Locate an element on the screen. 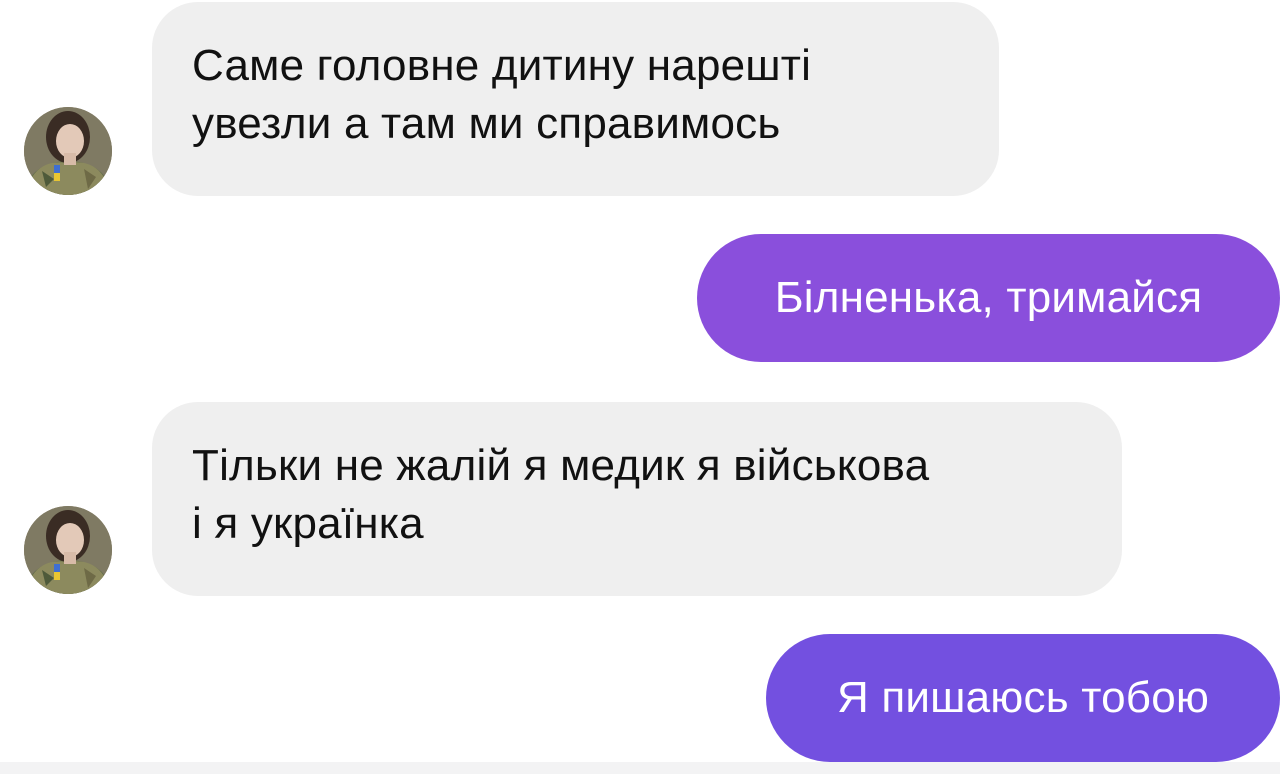  message-text: Білненька, тримайся is located at coordinates (988, 297).